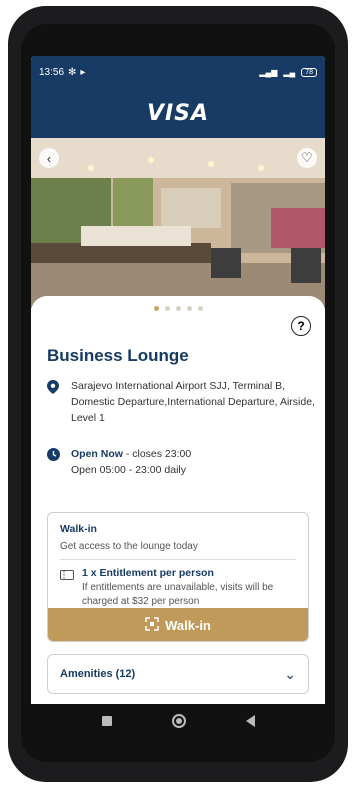 The image size is (354, 787). I want to click on settings-icon: ✻, so click(72, 72).